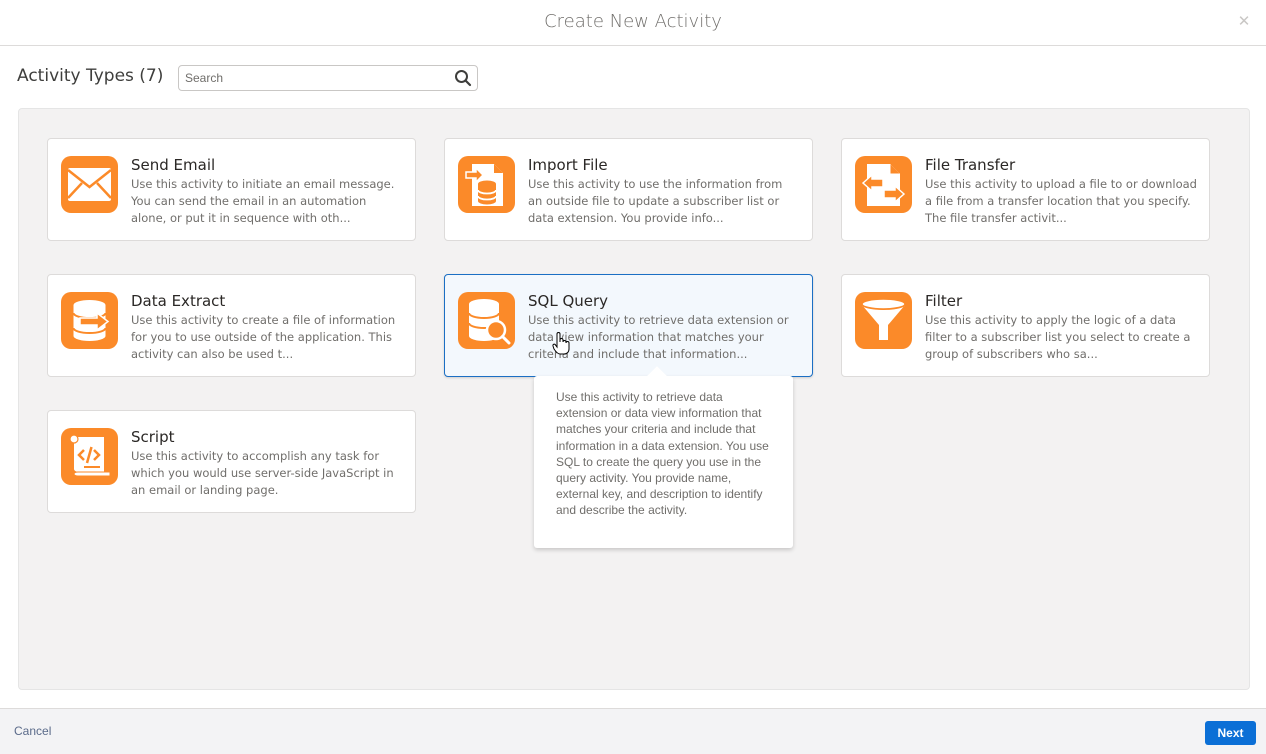 This screenshot has width=1266, height=754. Describe the element at coordinates (32, 731) in the screenshot. I see `cancel-button: Cancel` at that location.